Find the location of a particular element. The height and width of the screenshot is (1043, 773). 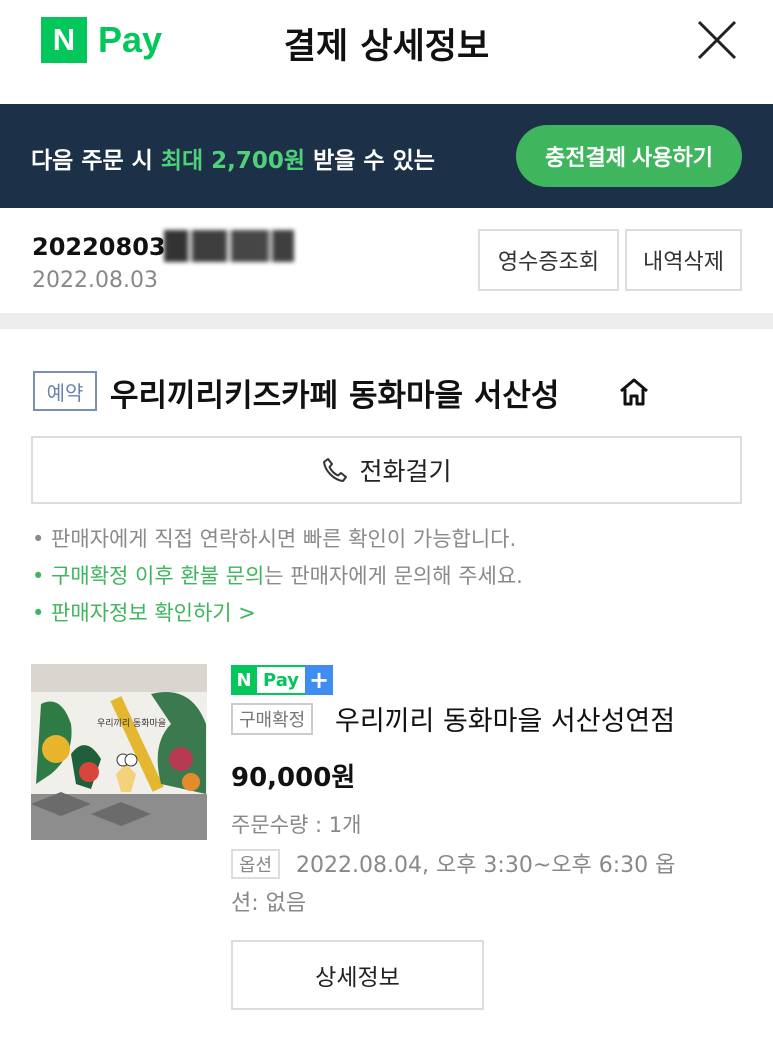

call-button: 전화걸기 is located at coordinates (386, 470).